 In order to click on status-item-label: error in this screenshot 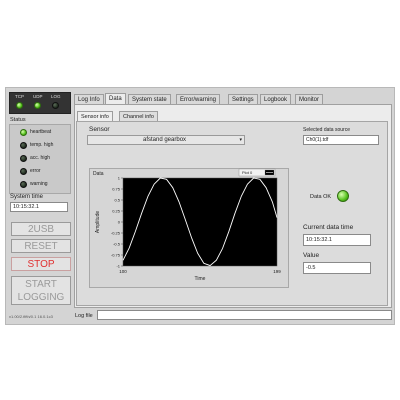, I will do `click(35, 171)`.